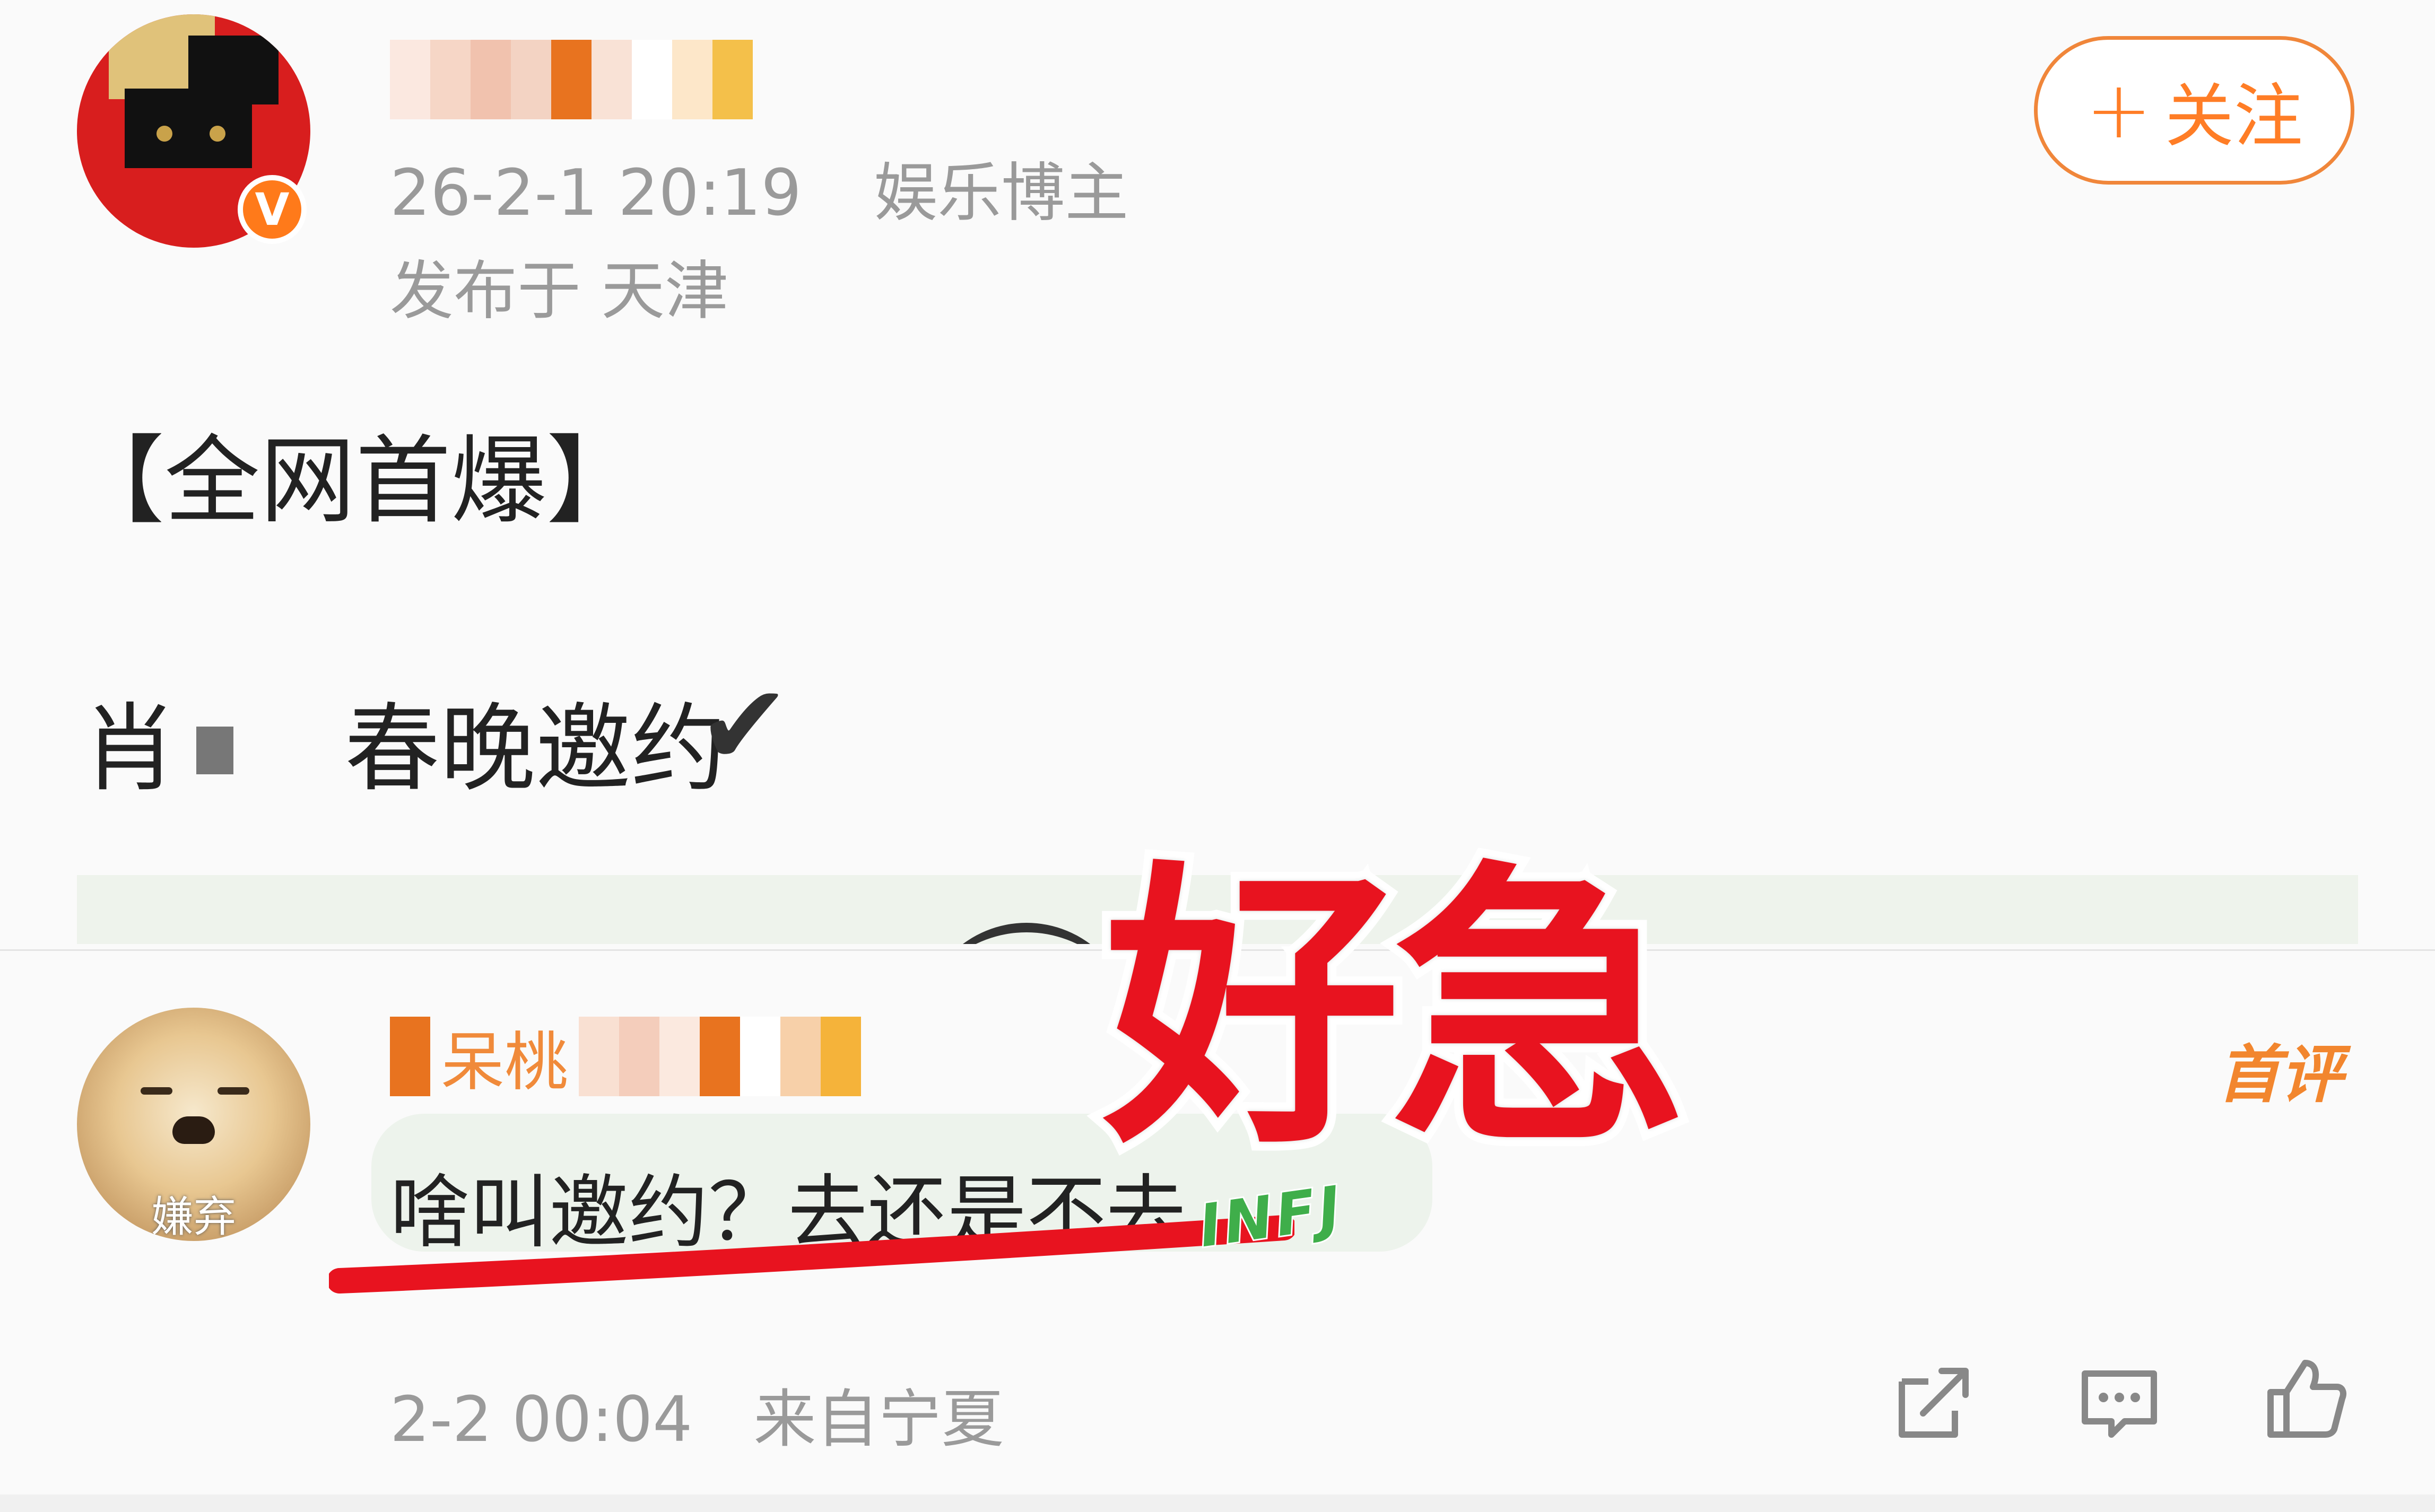 This screenshot has height=1512, width=2435. I want to click on post-meta-row: 26-2-1 20:19 娱乐博主, so click(759, 194).